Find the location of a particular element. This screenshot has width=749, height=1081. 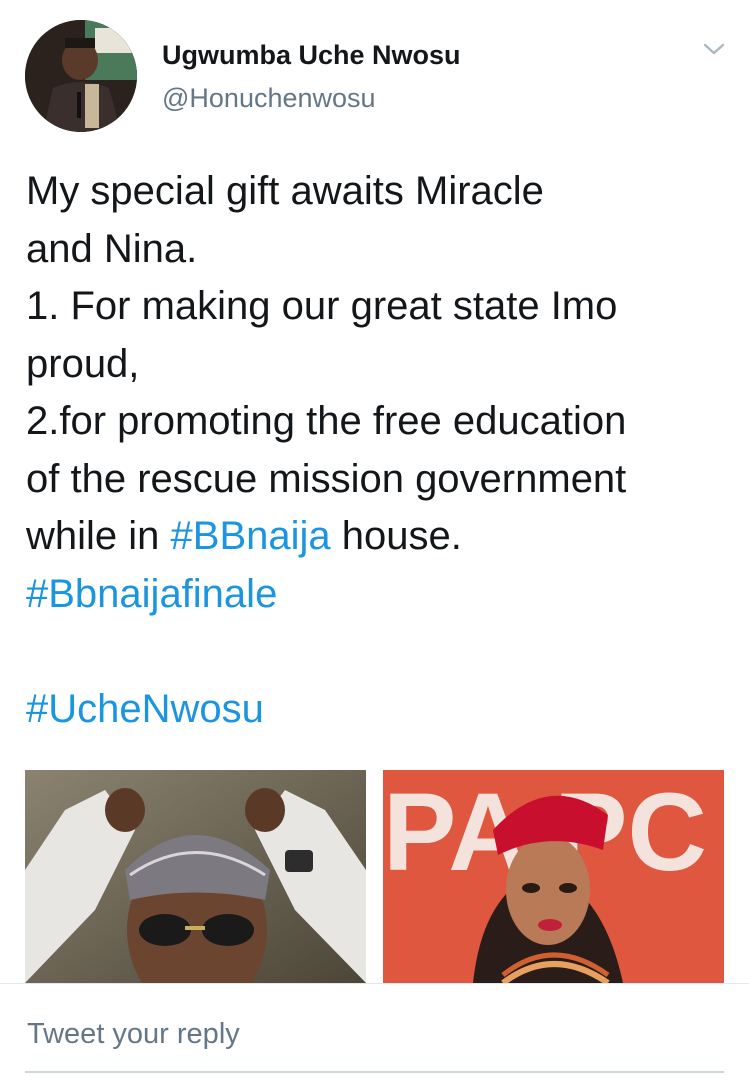

reply-input: Tweet your reply is located at coordinates (133, 1034).